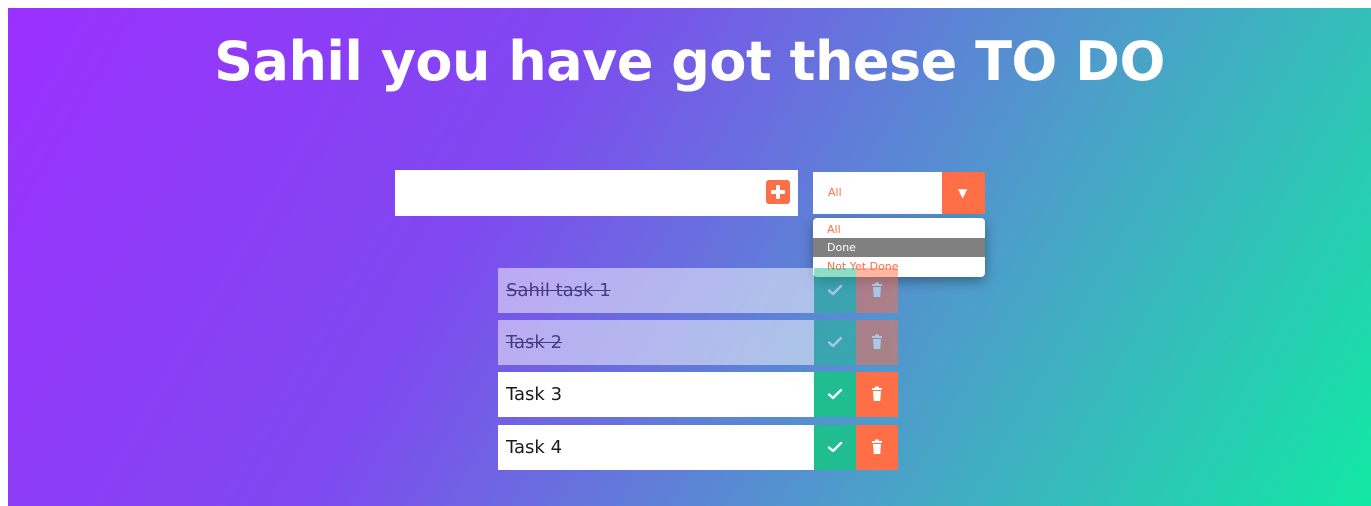 The width and height of the screenshot is (1371, 506). I want to click on todo-text: Task 3, so click(656, 394).